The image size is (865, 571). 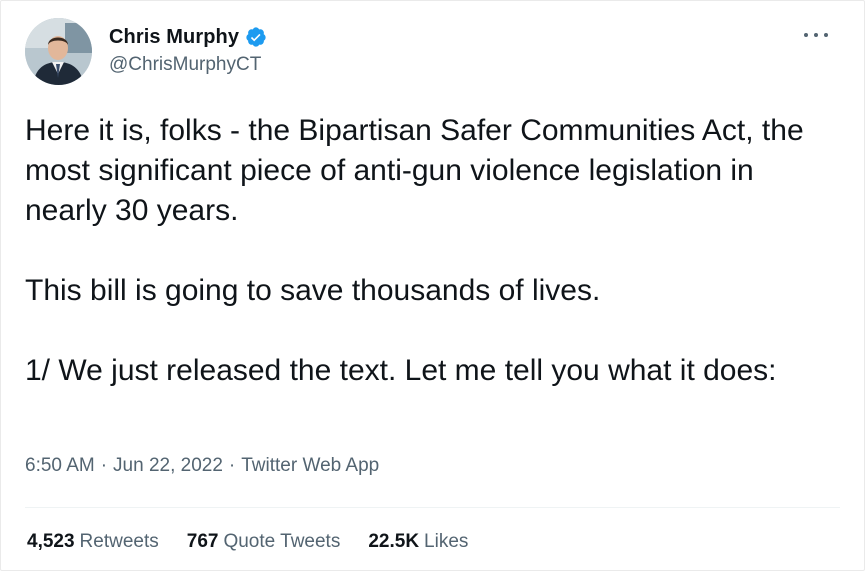 I want to click on more-options-icon, so click(x=816, y=35).